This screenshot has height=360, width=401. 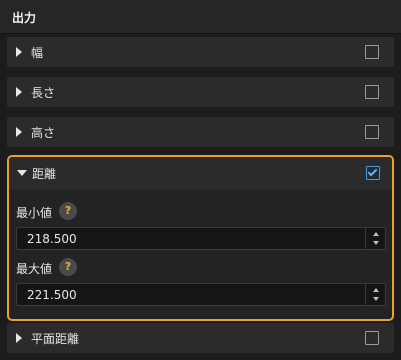 What do you see at coordinates (375, 238) in the screenshot?
I see `min-value-stepper` at bounding box center [375, 238].